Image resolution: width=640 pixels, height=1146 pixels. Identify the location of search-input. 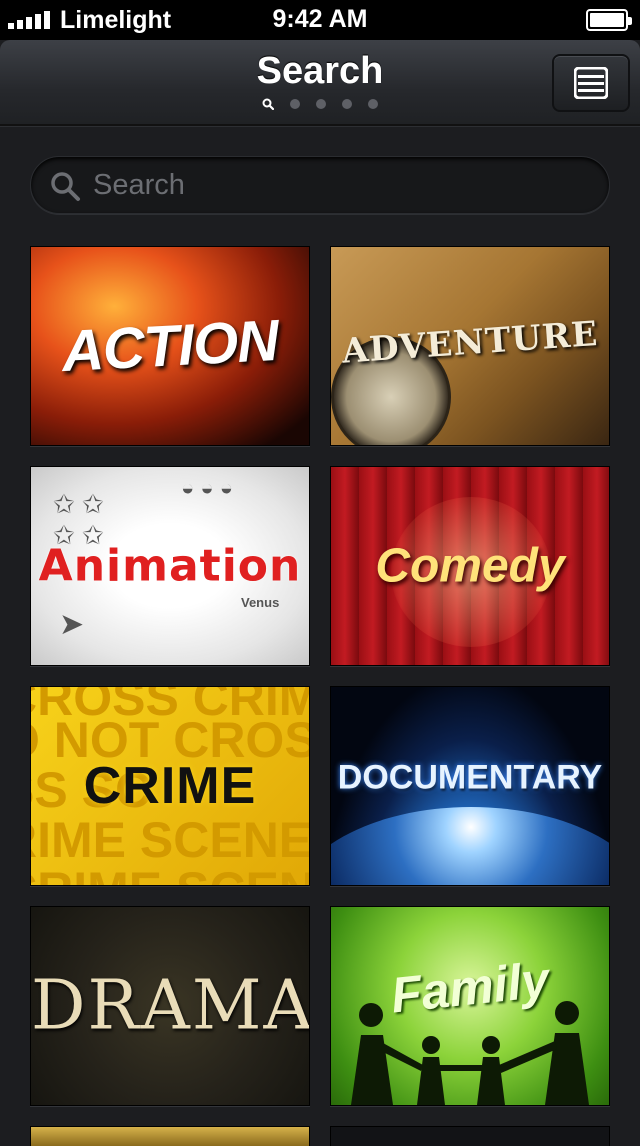
(343, 185).